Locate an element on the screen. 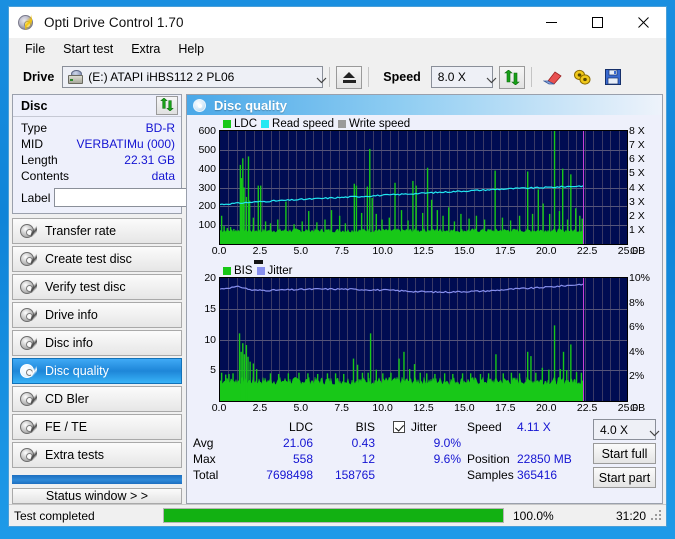 This screenshot has width=675, height=539. menu-extra: Extra is located at coordinates (145, 49).